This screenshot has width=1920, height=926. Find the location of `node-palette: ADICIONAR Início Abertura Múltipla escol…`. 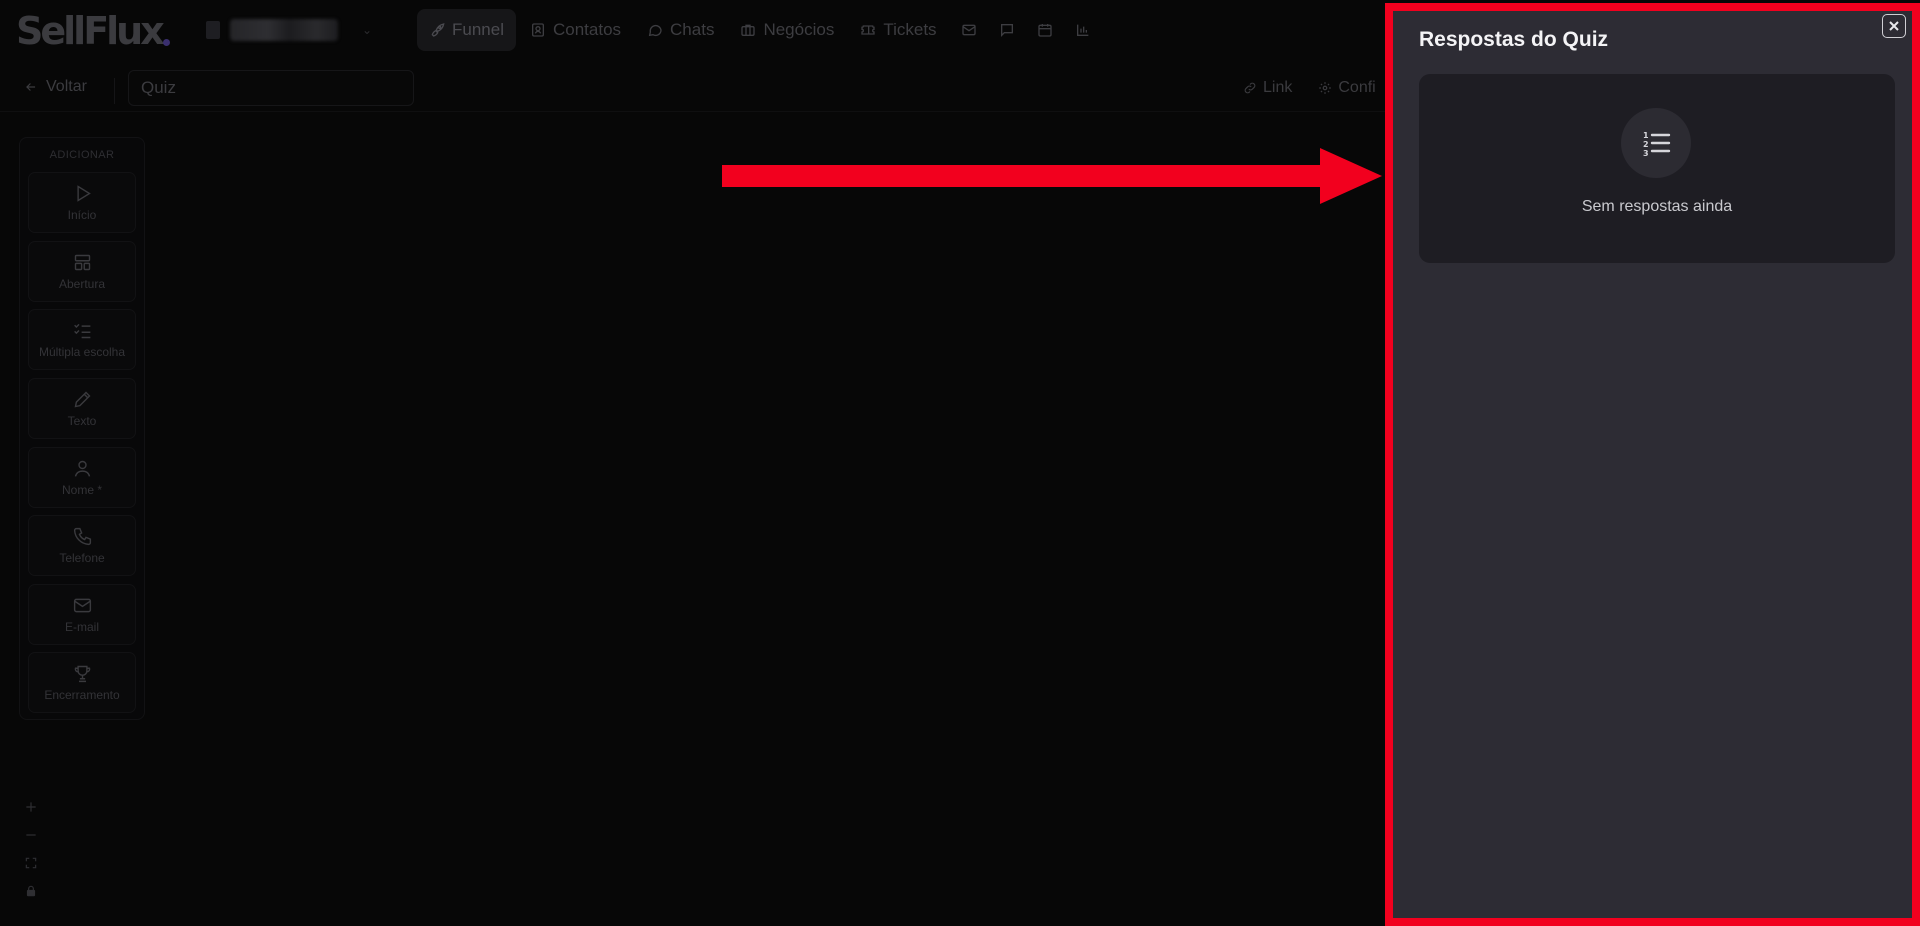

node-palette: ADICIONAR Início Abertura Múltipla escol… is located at coordinates (82, 428).